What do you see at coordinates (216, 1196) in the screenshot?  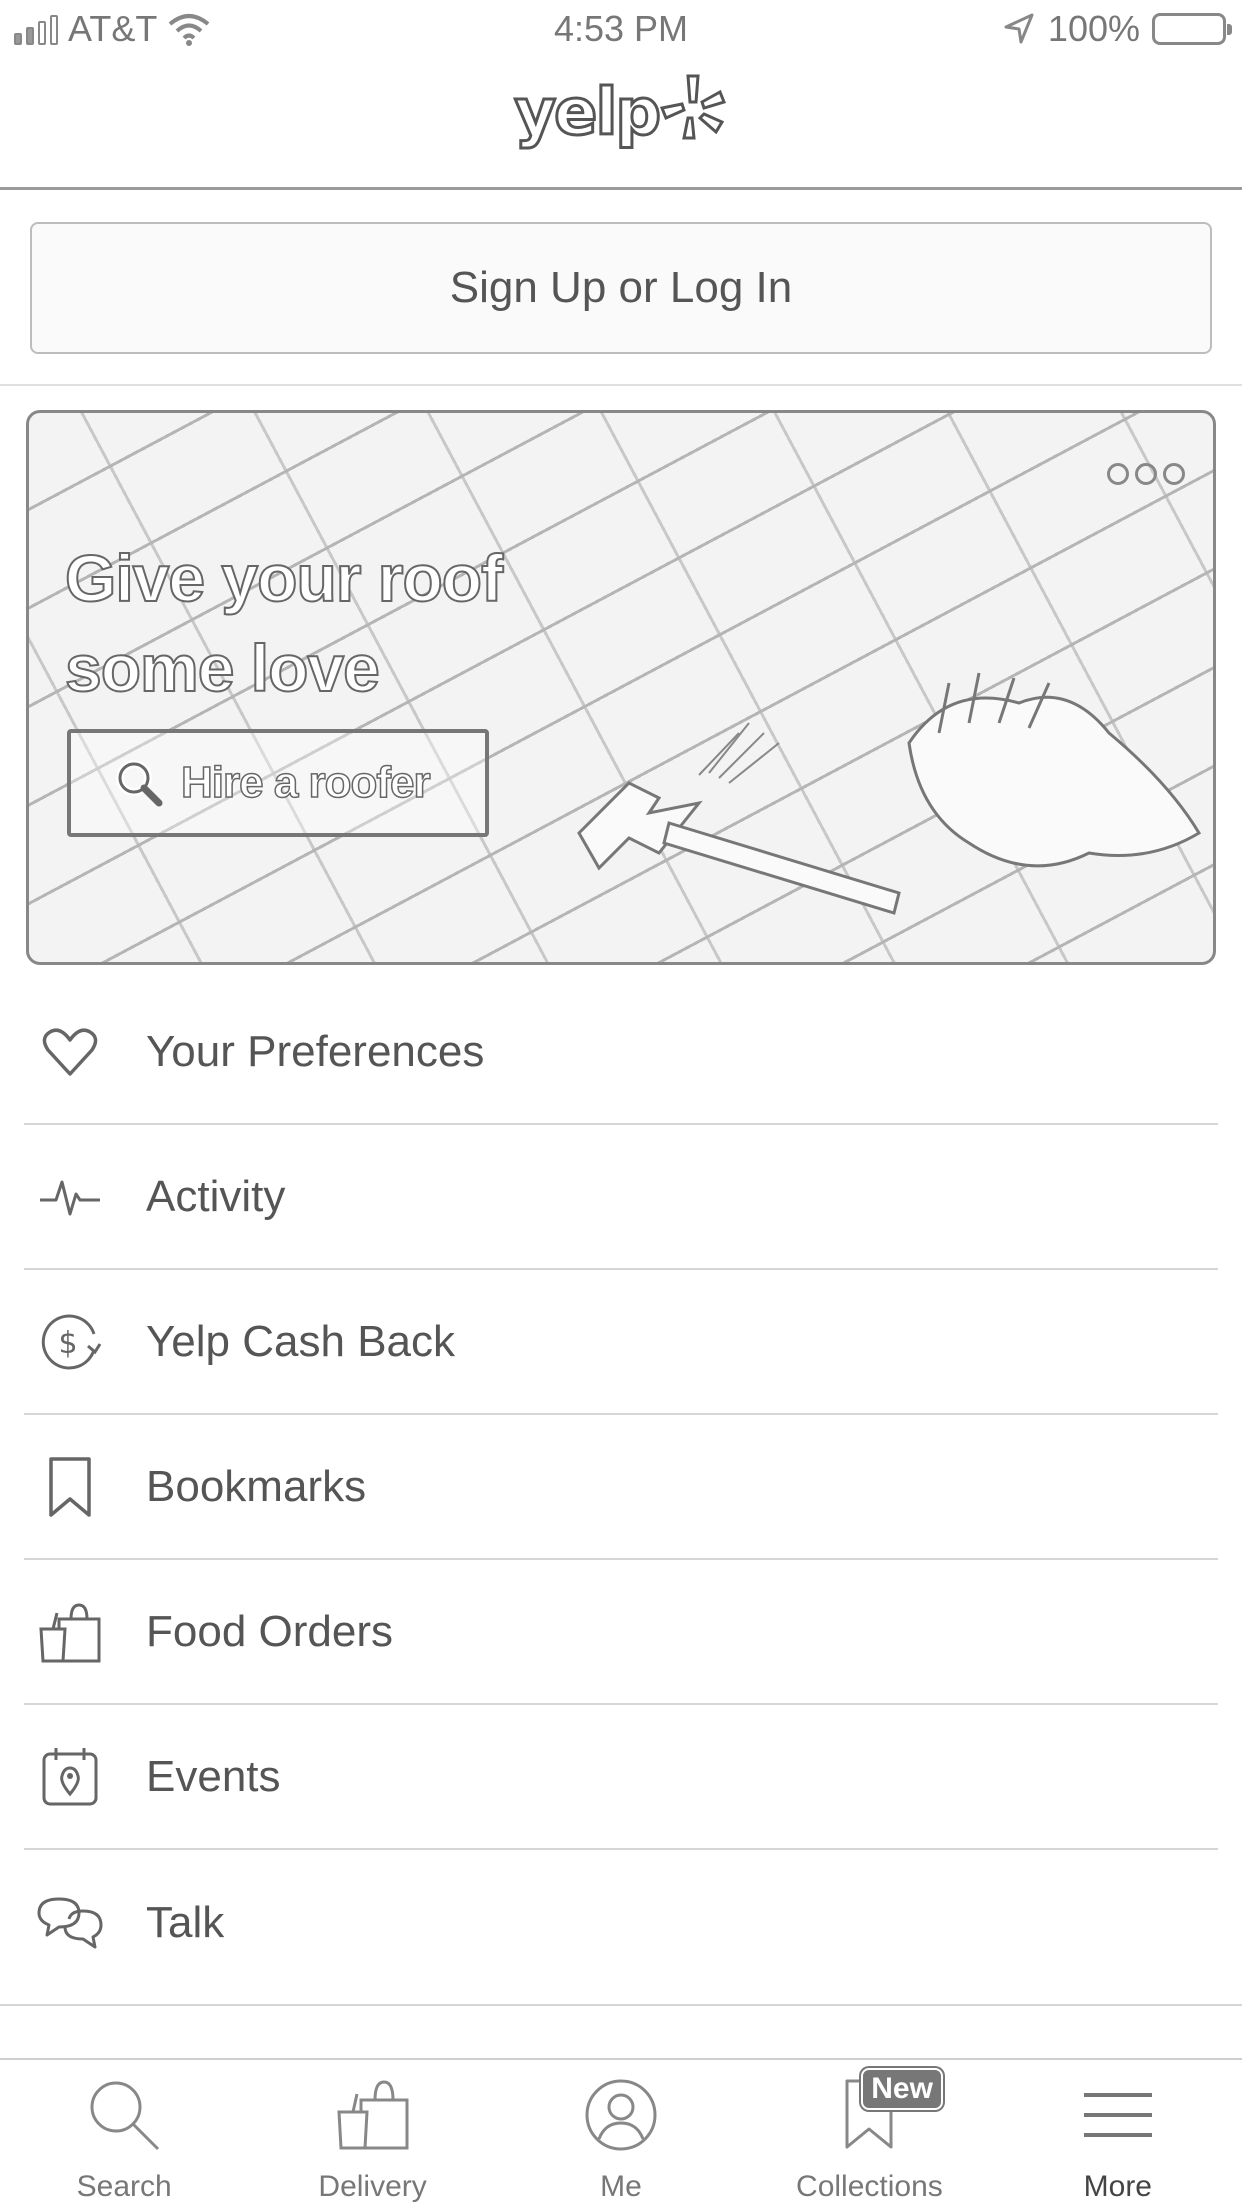 I see `menu-item-label: Activity` at bounding box center [216, 1196].